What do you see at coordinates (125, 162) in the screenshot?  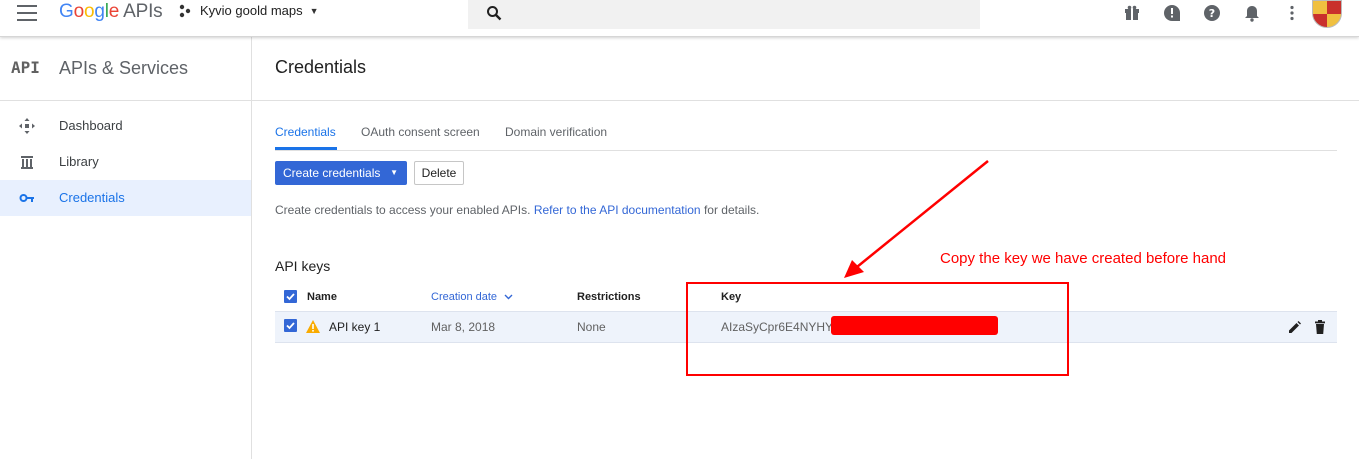 I see `sidebar-item-library: Library` at bounding box center [125, 162].